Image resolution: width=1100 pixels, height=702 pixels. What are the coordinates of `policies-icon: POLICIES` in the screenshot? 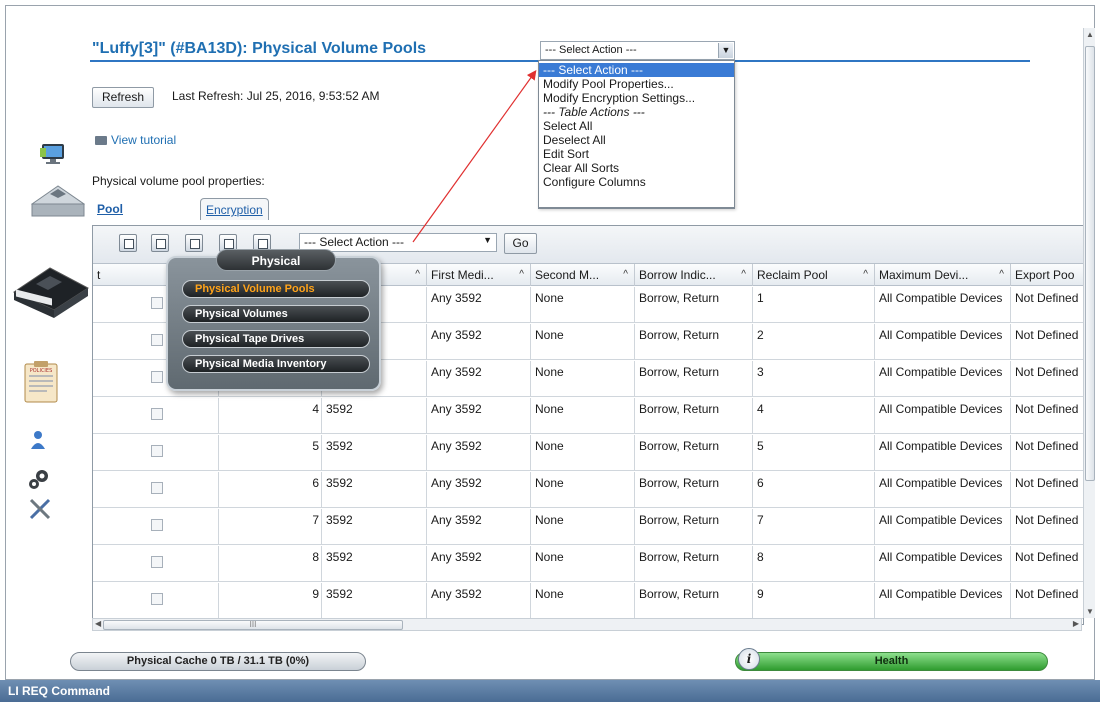 It's located at (41, 382).